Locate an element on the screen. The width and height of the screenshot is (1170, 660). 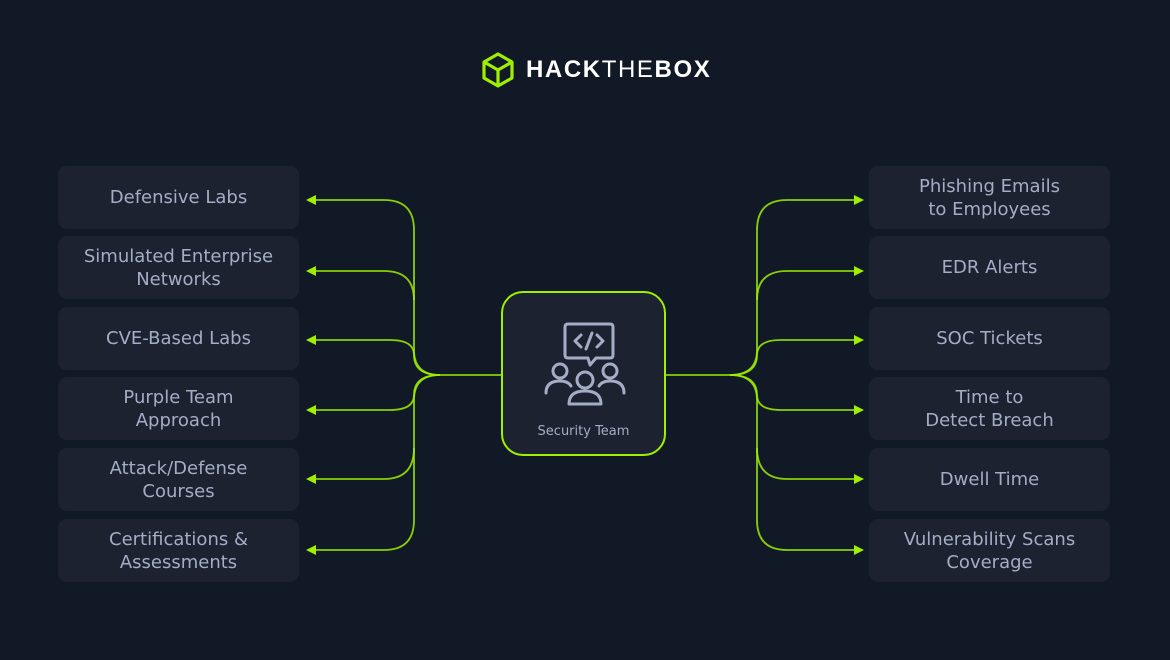
left-item-certifications-assessments: Certifications & Assessments is located at coordinates (178, 550).